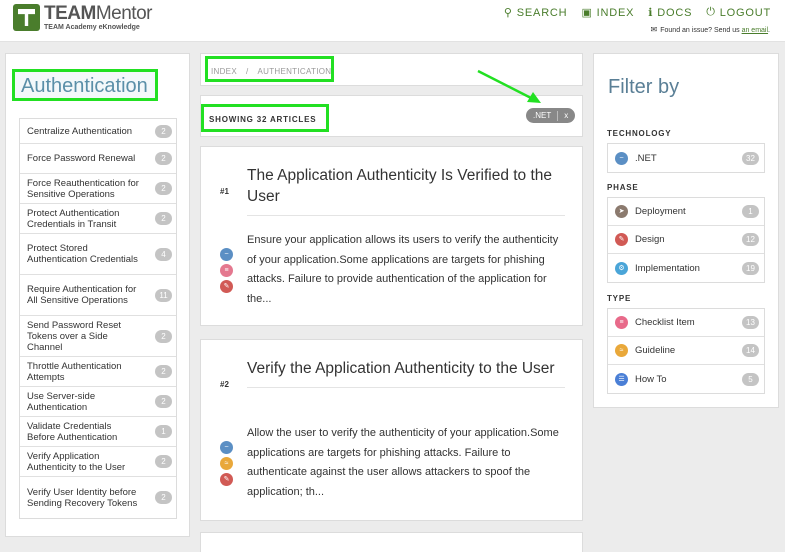 The image size is (785, 552). Describe the element at coordinates (755, 30) in the screenshot. I see `email-link: an email` at that location.